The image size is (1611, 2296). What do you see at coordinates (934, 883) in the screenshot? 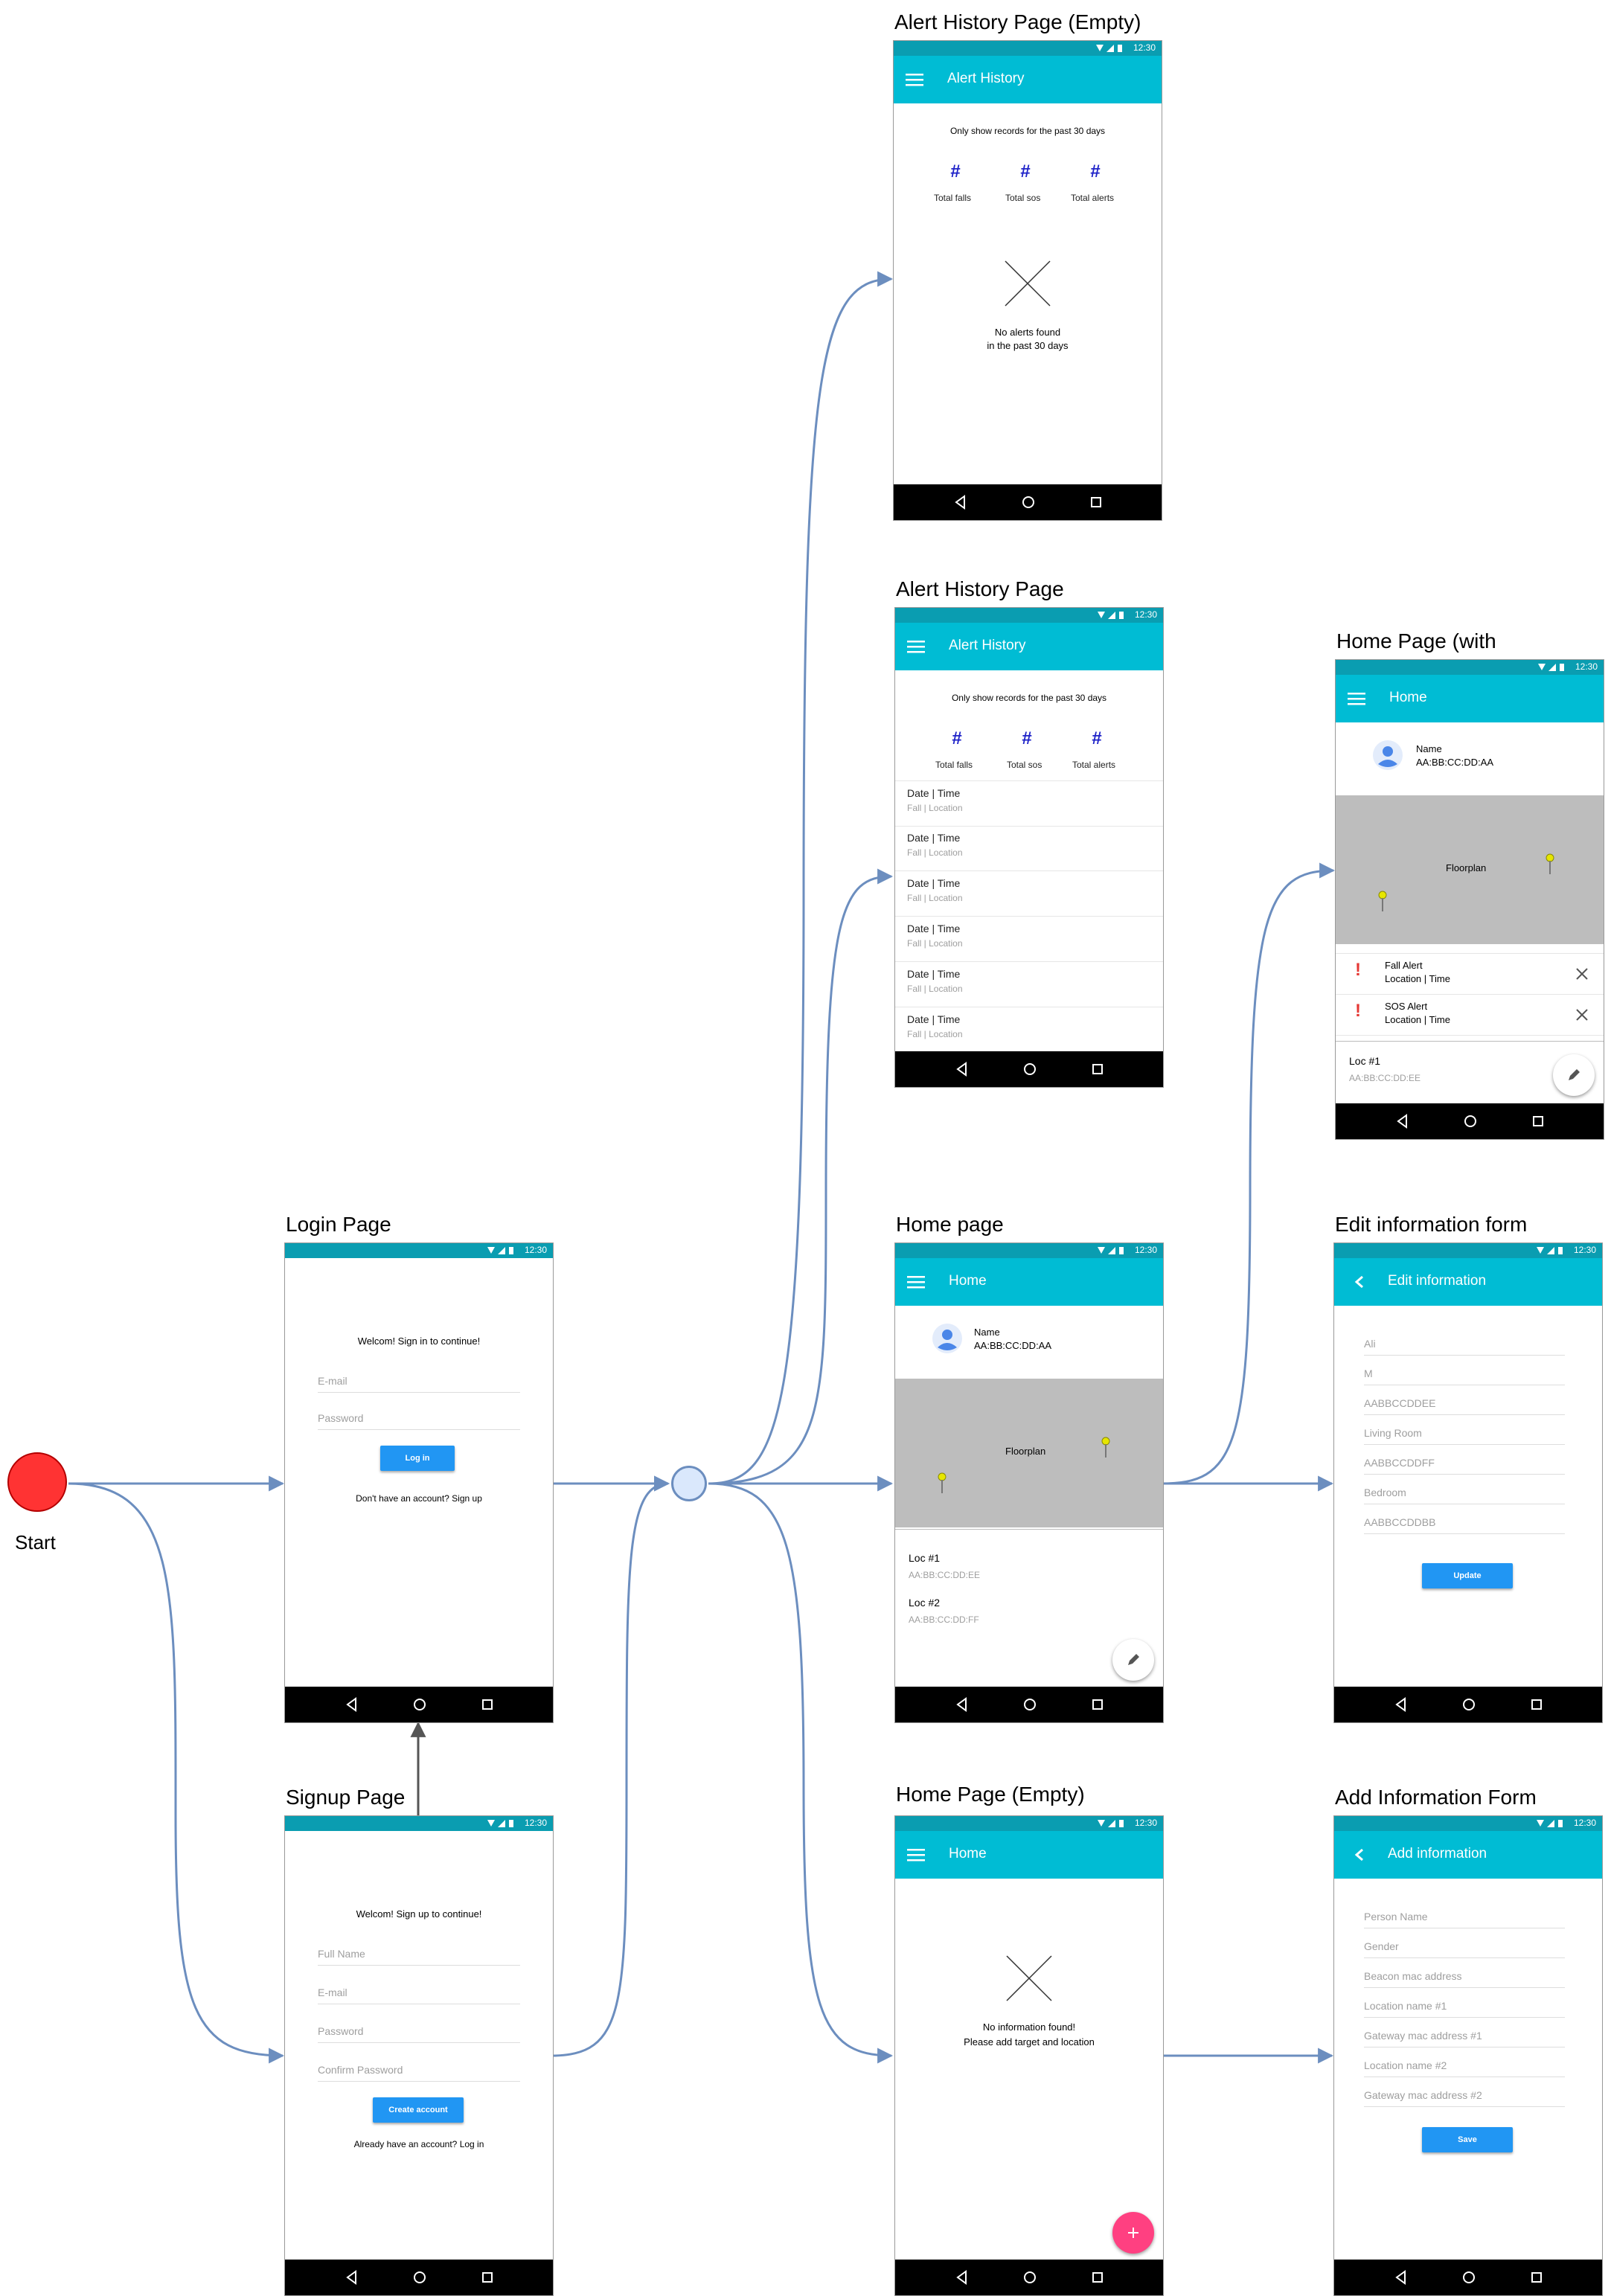
I see `alert-row-date: Date | Time` at bounding box center [934, 883].